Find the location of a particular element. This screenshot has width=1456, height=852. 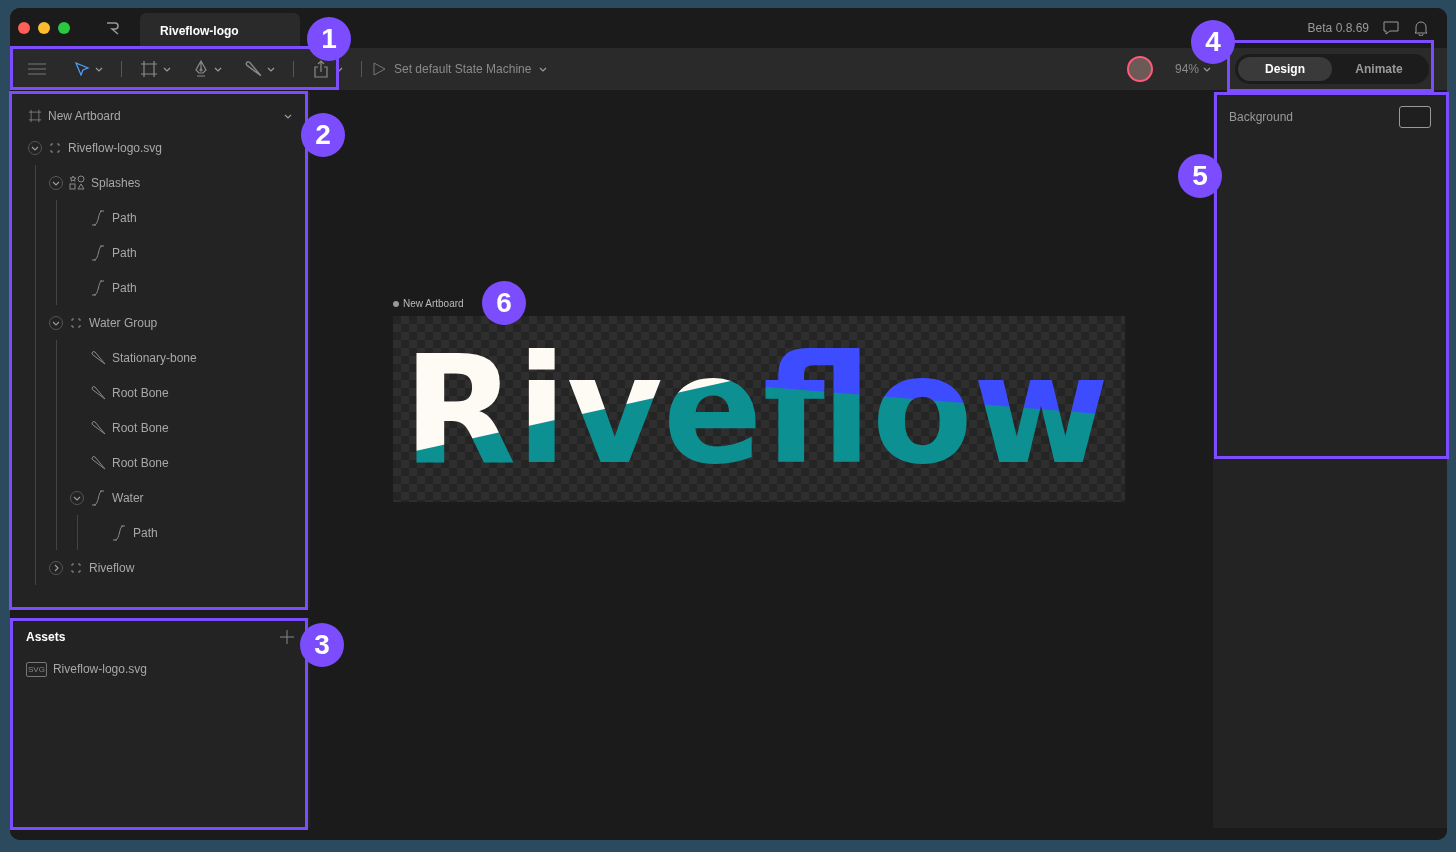

asset-name: Riveflow-logo.svg is located at coordinates (99, 669).